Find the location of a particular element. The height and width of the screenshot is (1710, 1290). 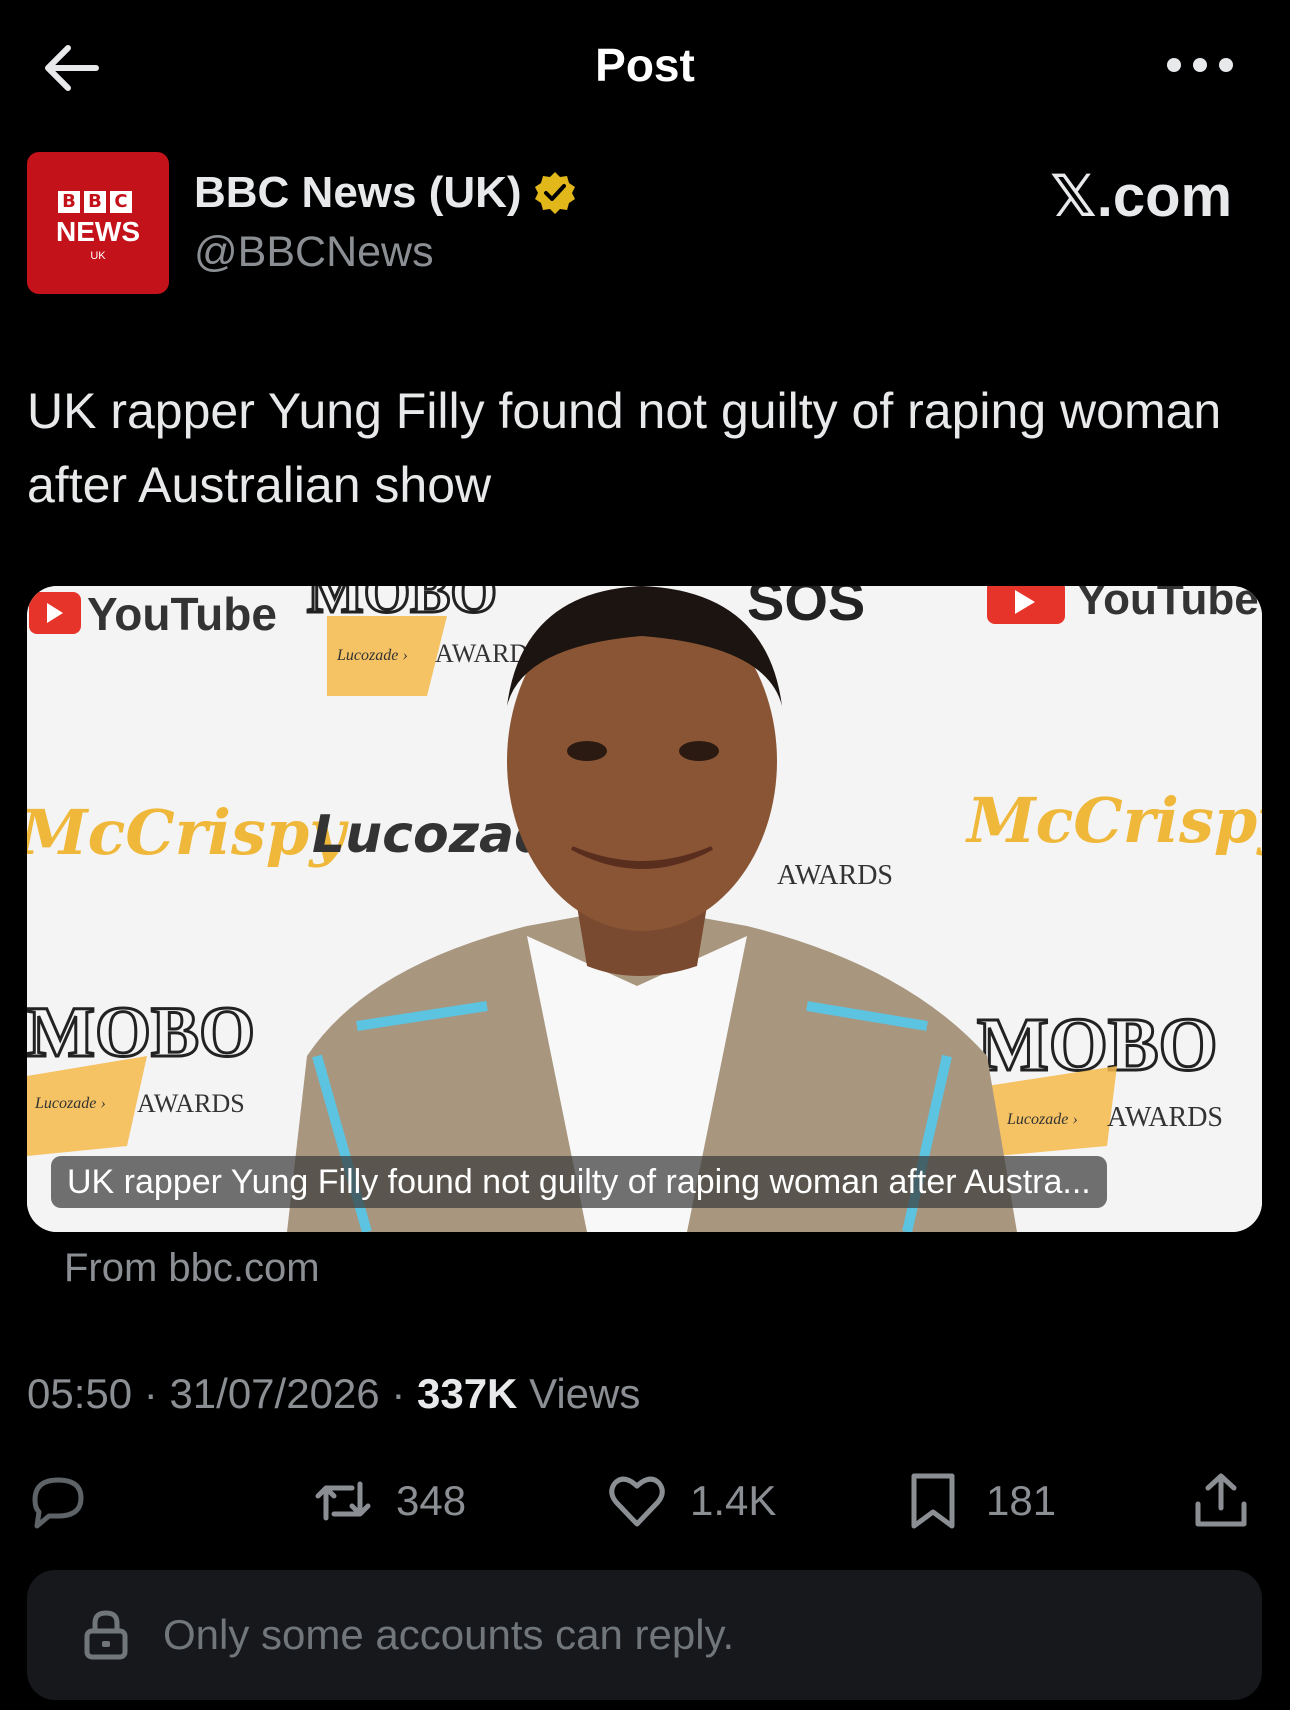

share-icon is located at coordinates (1221, 1500).